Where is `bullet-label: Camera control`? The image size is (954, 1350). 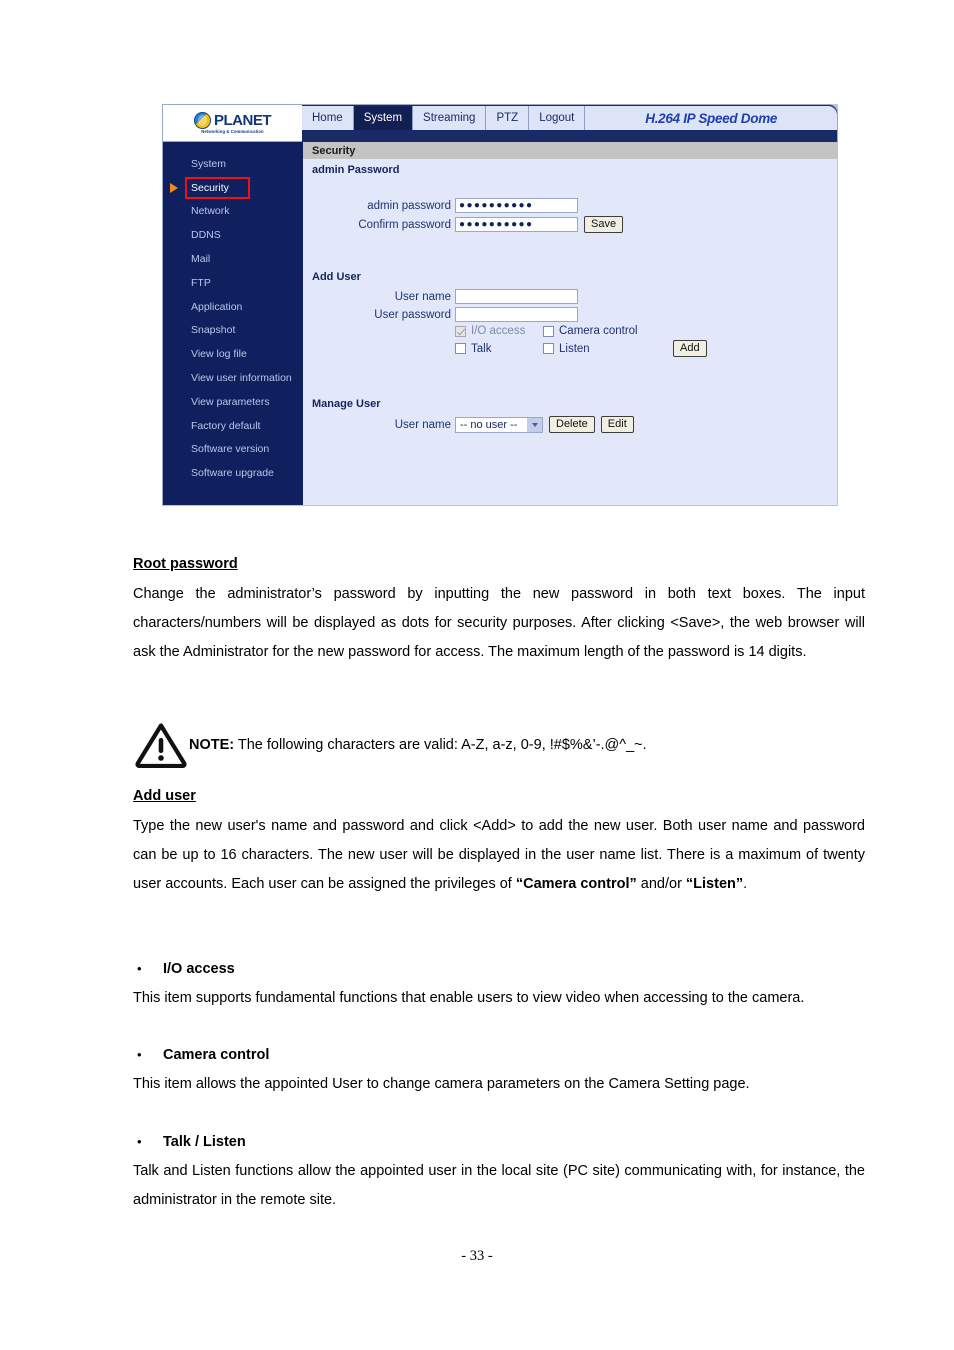 bullet-label: Camera control is located at coordinates (216, 1055).